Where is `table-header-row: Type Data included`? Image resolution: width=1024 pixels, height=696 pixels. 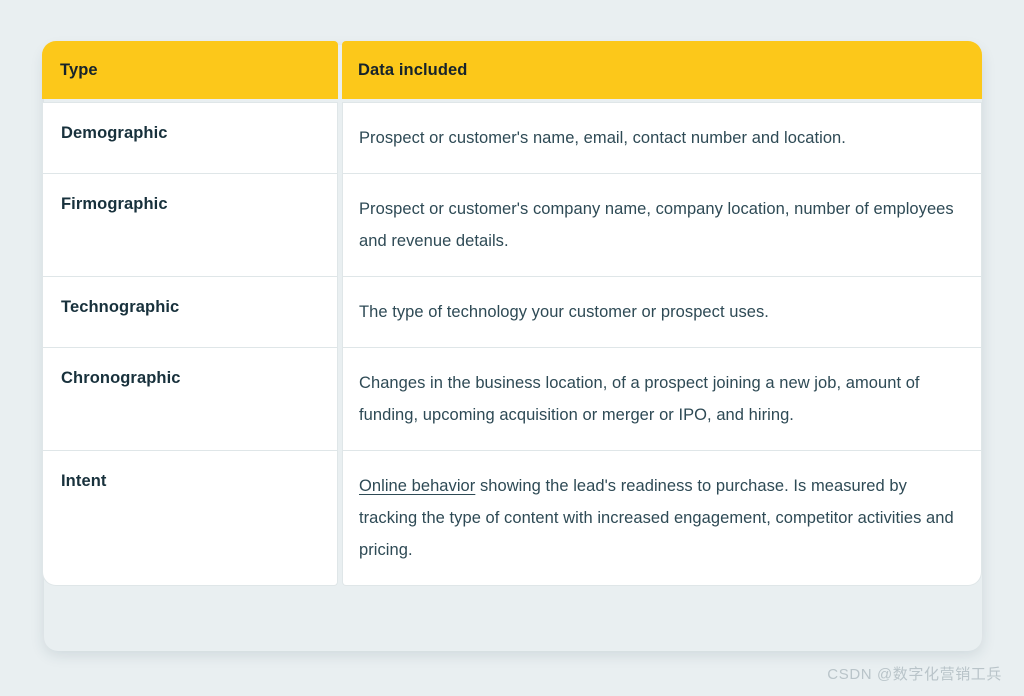 table-header-row: Type Data included is located at coordinates (512, 70).